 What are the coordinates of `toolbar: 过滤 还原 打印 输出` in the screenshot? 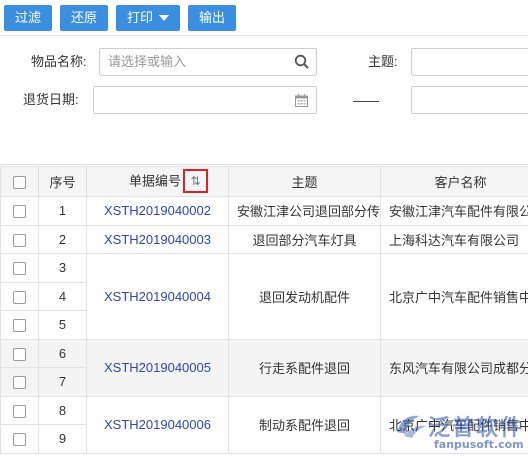 It's located at (264, 18).